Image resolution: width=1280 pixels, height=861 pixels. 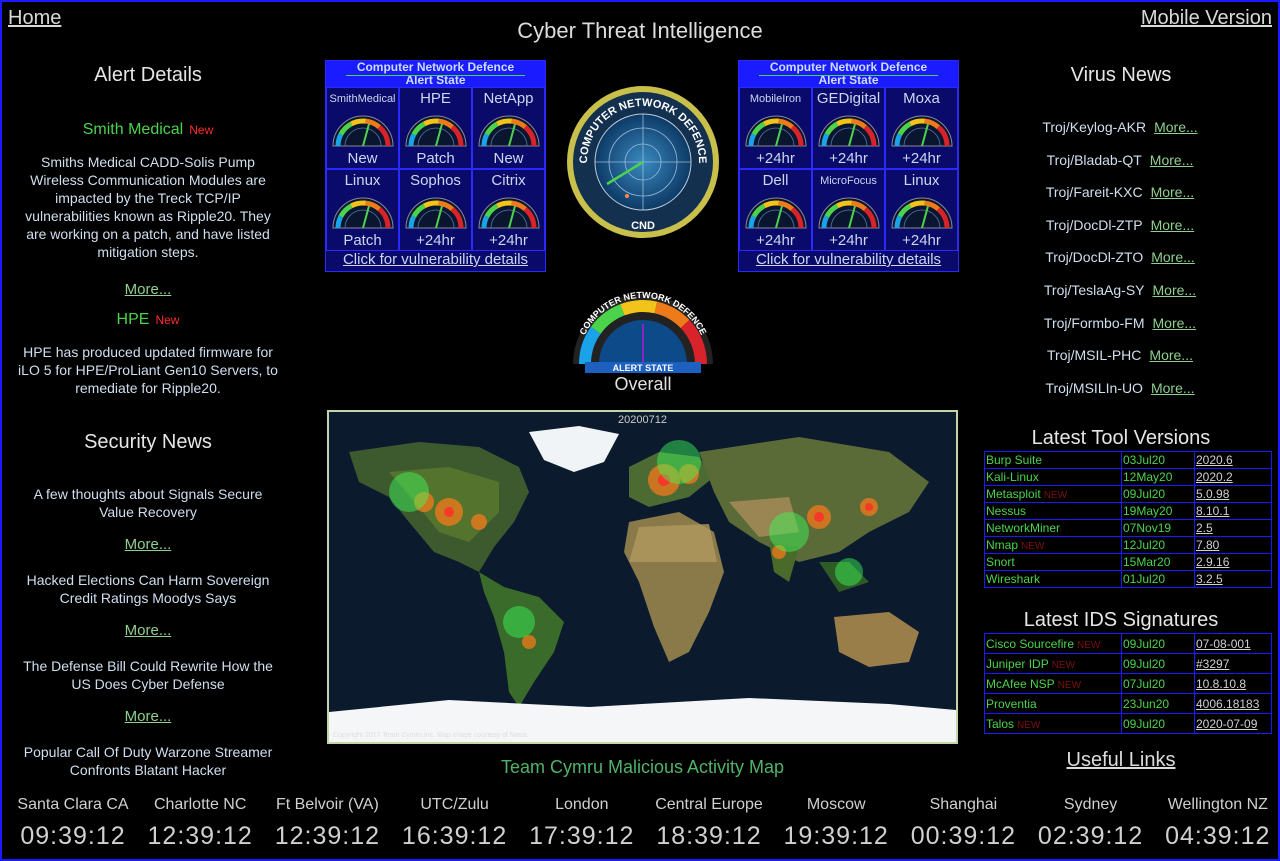 What do you see at coordinates (1233, 511) in the screenshot?
I see `tool-version-link: 8.10.1` at bounding box center [1233, 511].